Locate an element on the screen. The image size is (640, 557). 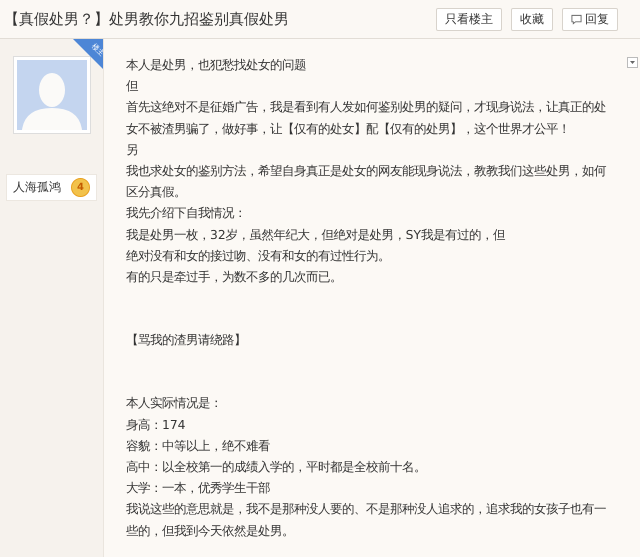
post-text: 本人是处男，也犯愁找处女的问题 is located at coordinates (216, 65).